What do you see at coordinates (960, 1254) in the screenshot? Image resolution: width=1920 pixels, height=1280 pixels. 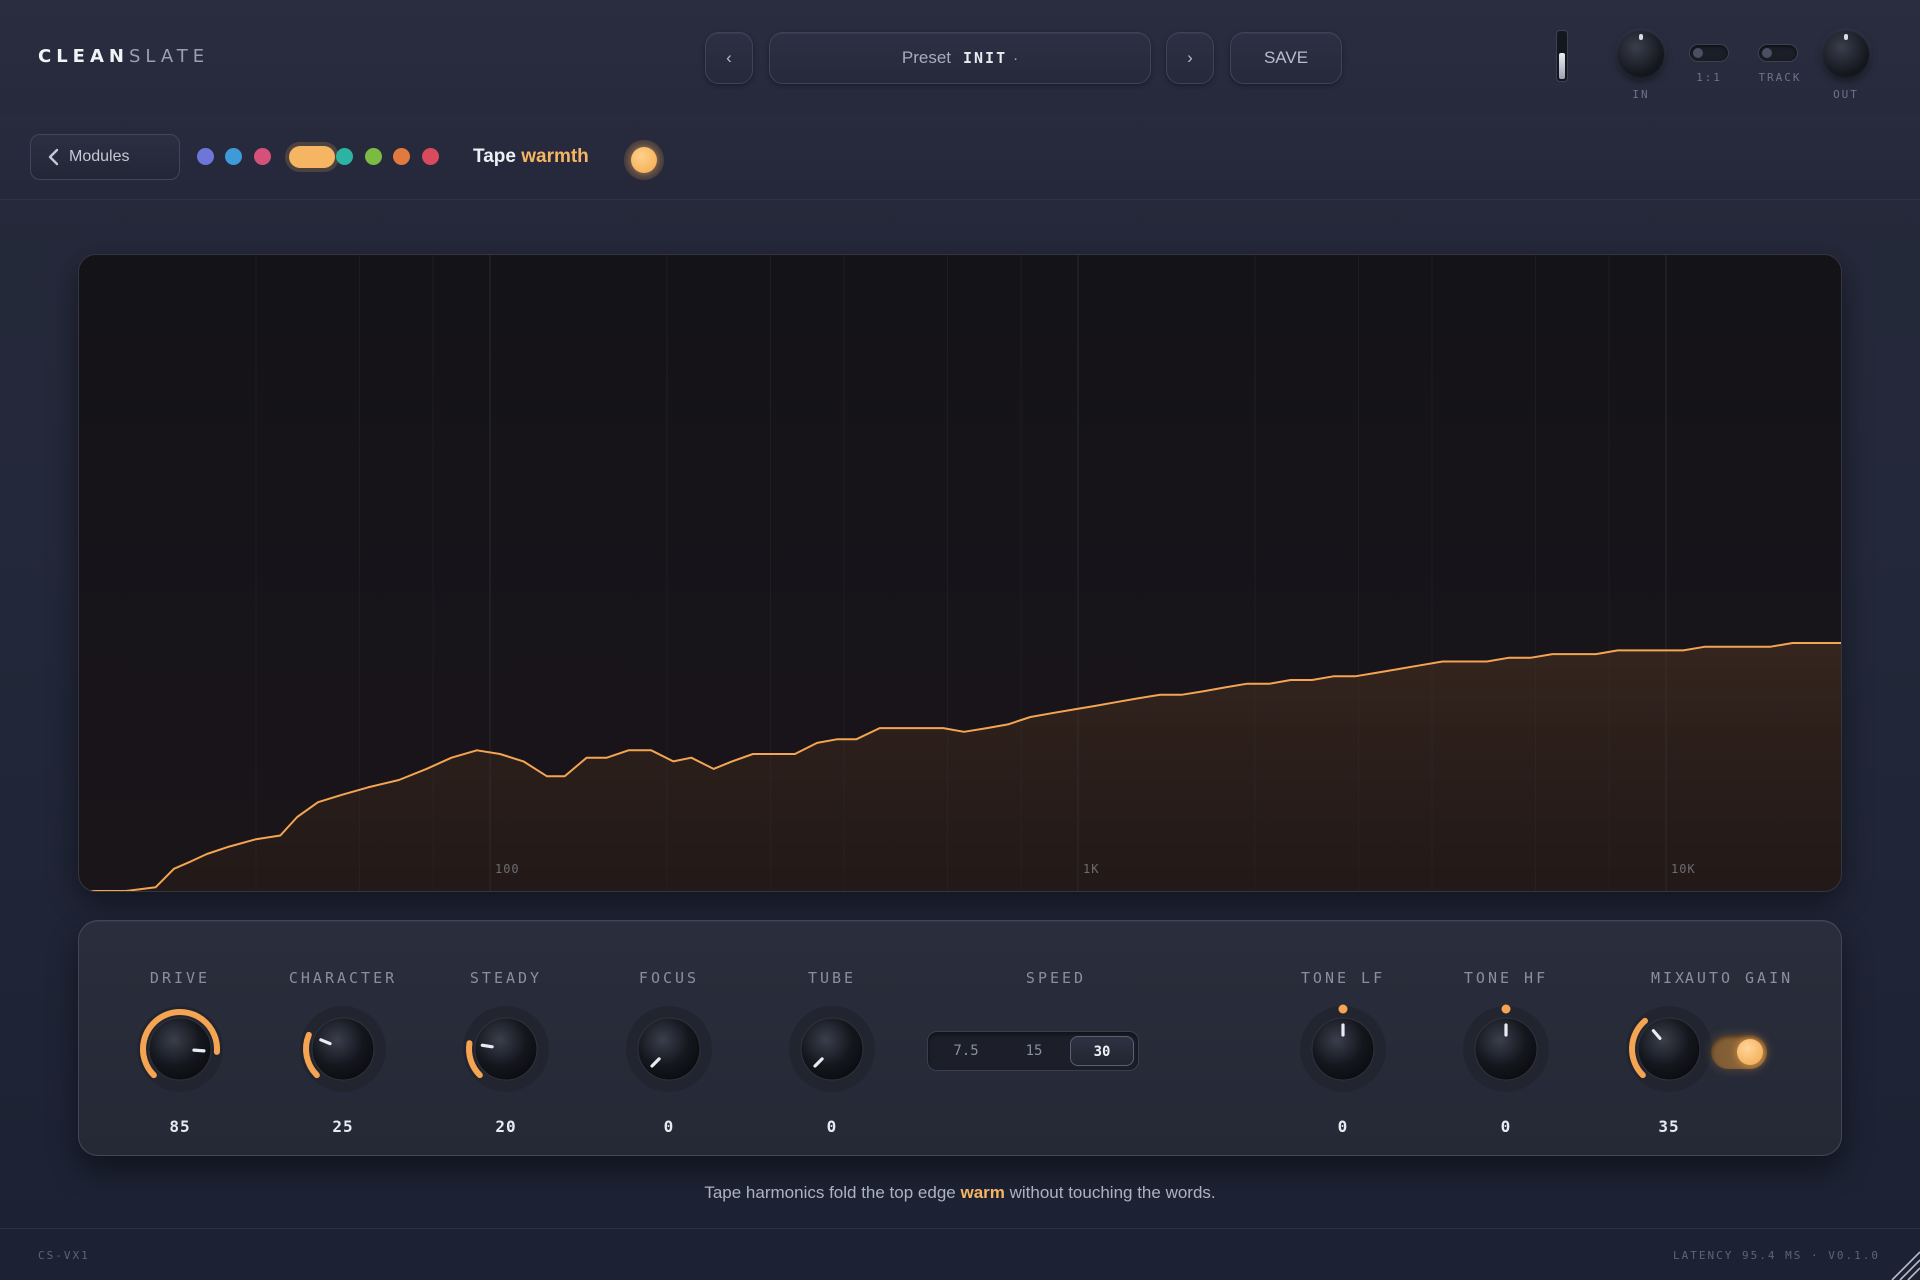 I see `status-footer: CS-VX1 LATENCY 95.4 MS · V0.1.0` at bounding box center [960, 1254].